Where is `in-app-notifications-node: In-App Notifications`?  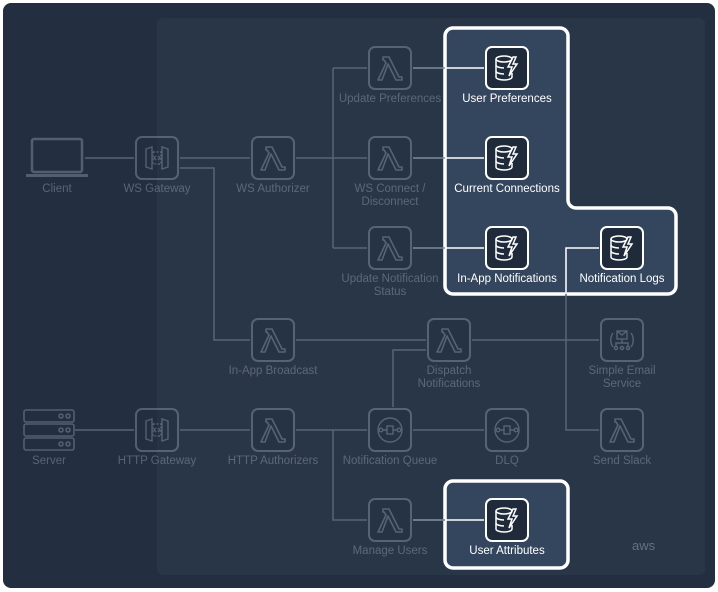
in-app-notifications-node: In-App Notifications is located at coordinates (507, 256).